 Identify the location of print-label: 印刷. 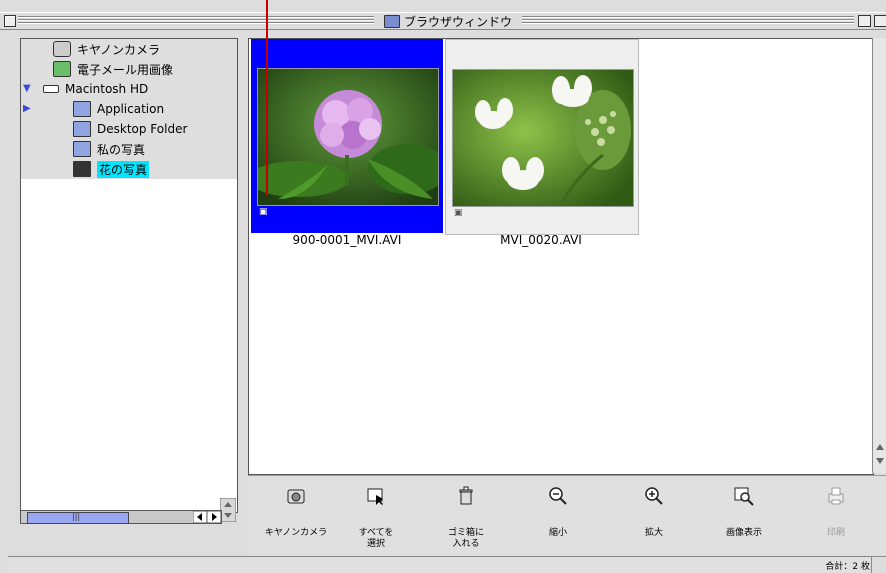
(835, 533).